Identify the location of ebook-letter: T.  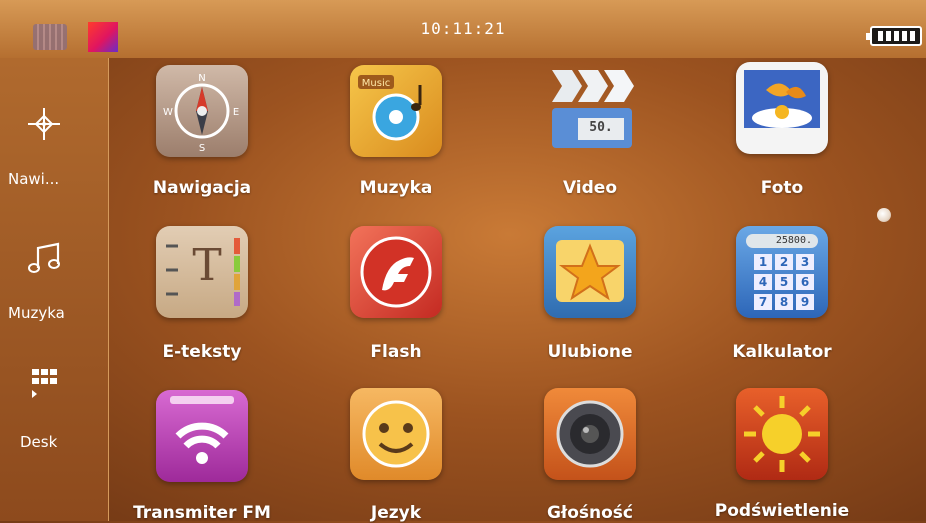
(207, 265).